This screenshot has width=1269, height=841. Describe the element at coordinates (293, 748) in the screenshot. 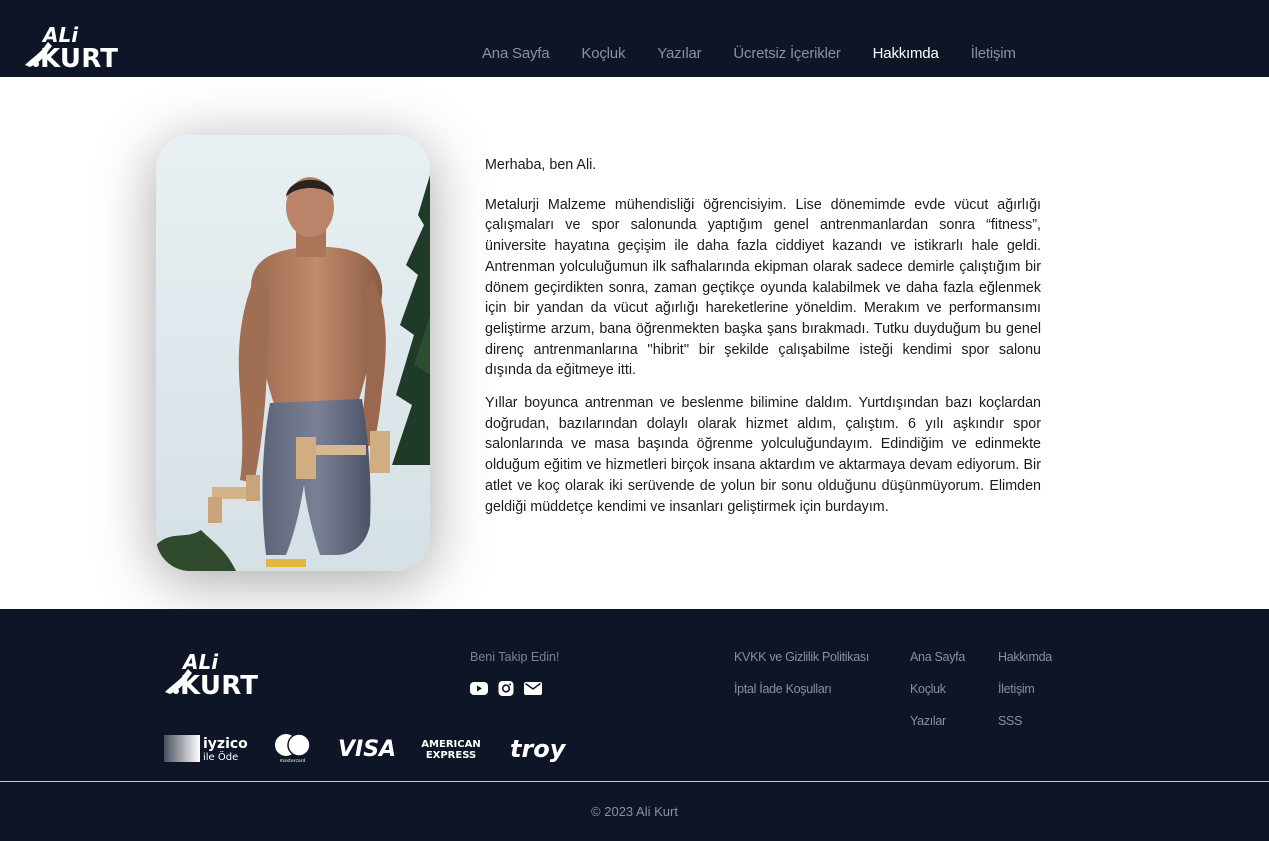

I see `mastercard-logo: mastercard` at that location.